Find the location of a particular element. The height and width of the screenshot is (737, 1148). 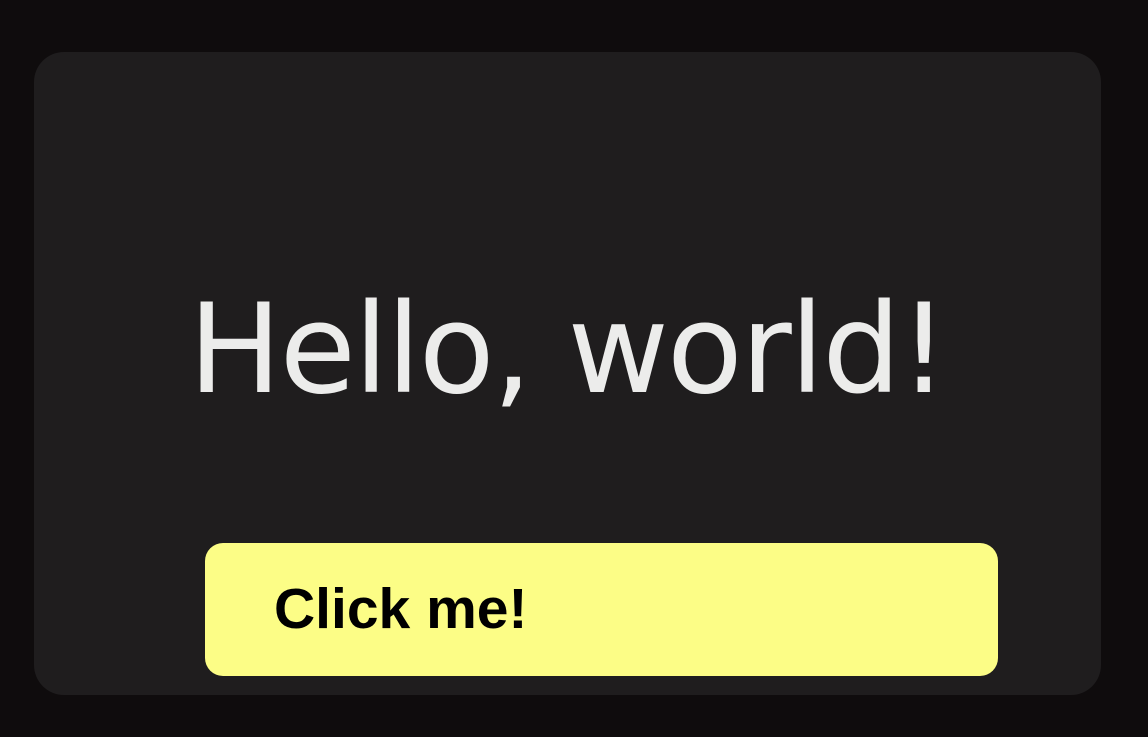

click-me-button: Click me! is located at coordinates (601, 609).